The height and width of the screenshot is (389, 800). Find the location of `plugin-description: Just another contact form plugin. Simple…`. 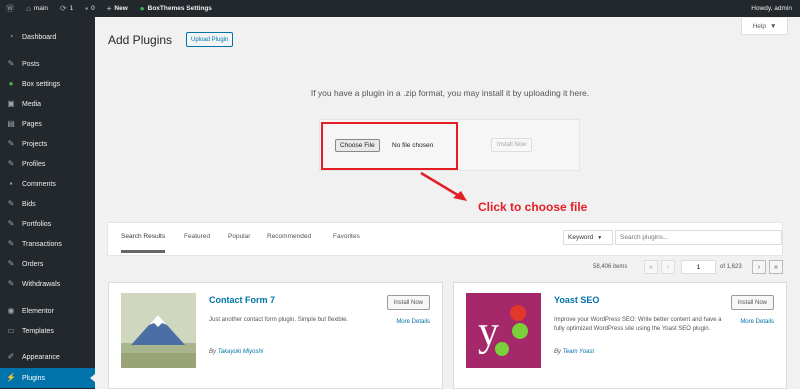

plugin-description: Just another contact form plugin. Simple… is located at coordinates (279, 320).